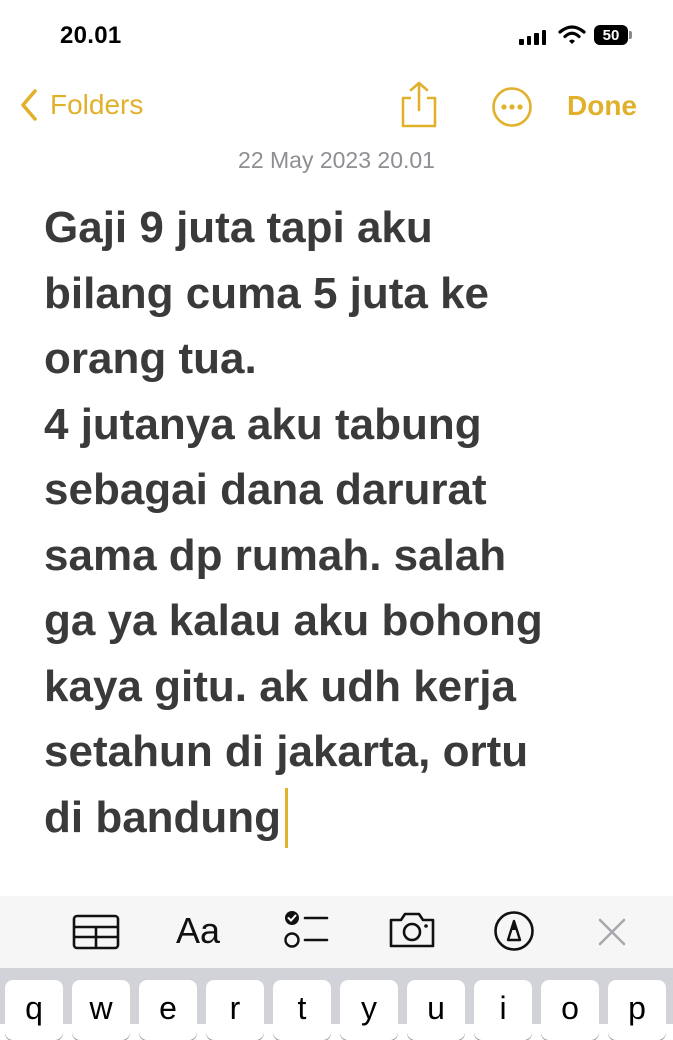 Image resolution: width=673 pixels, height=1040 pixels. What do you see at coordinates (265, 489) in the screenshot?
I see `note-line: sebagai dana darurat` at bounding box center [265, 489].